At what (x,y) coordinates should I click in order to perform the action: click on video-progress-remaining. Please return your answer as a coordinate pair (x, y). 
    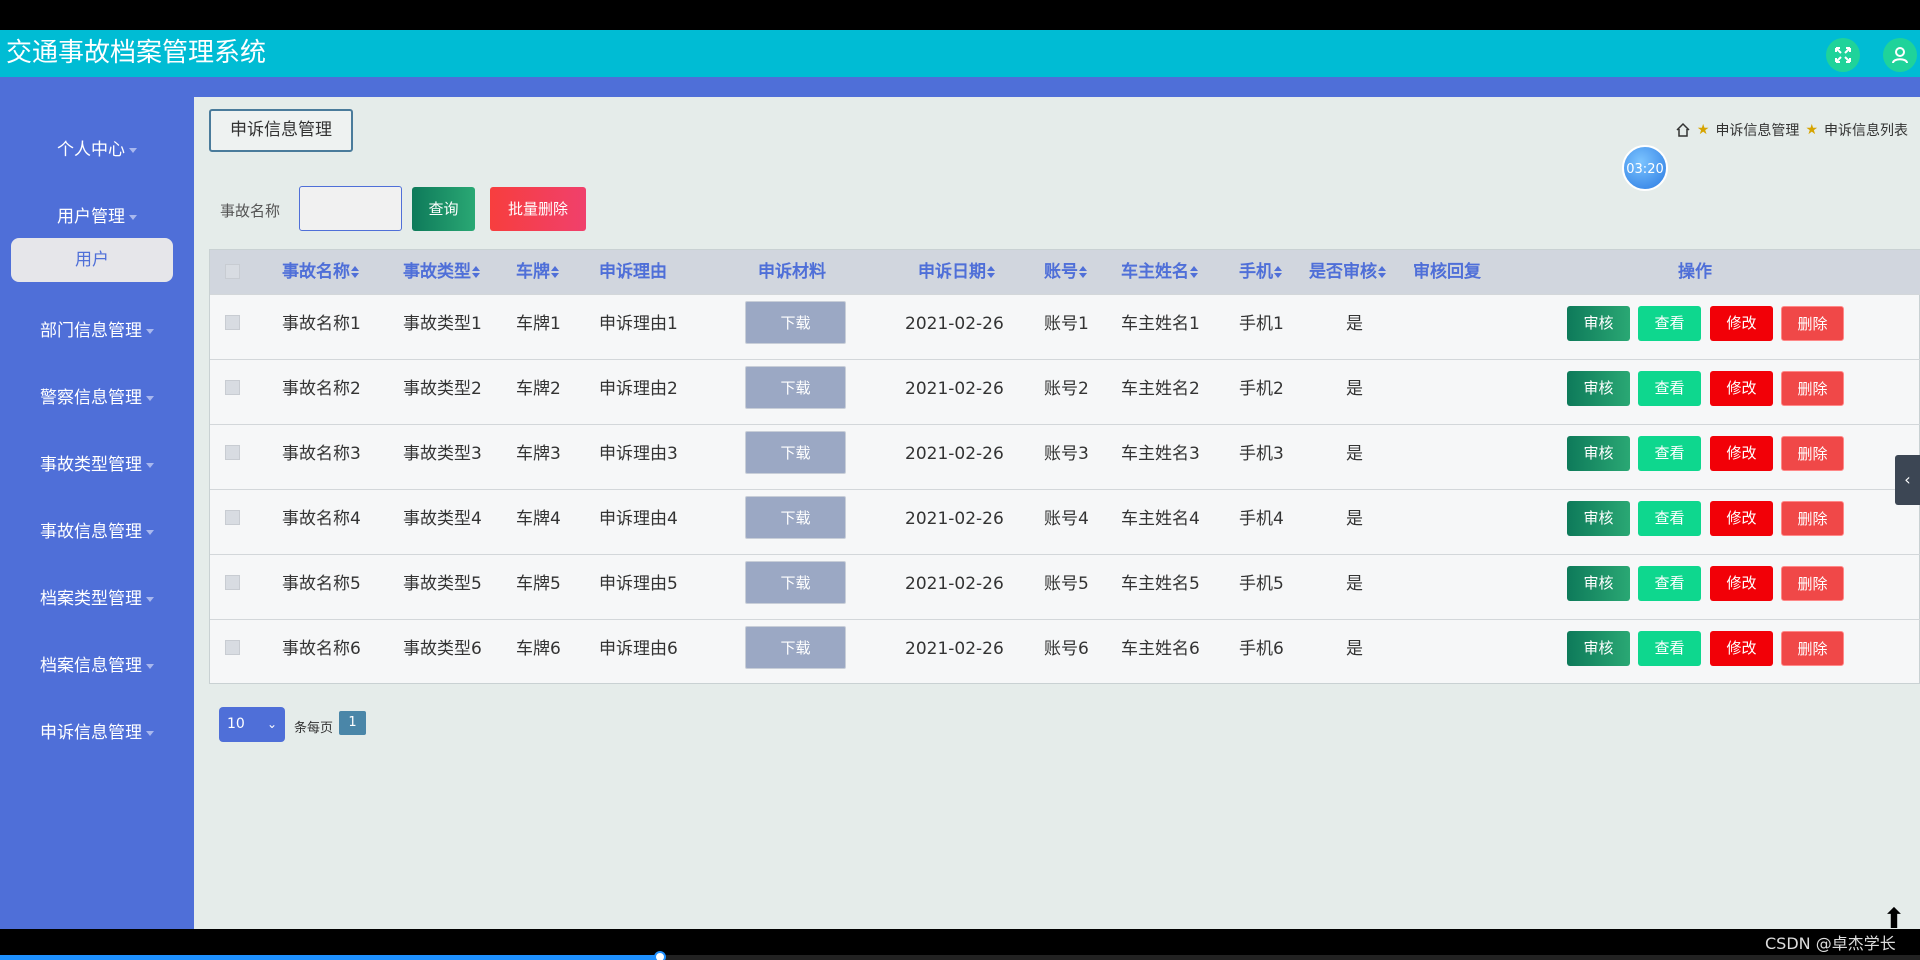
    Looking at the image, I should click on (1290, 957).